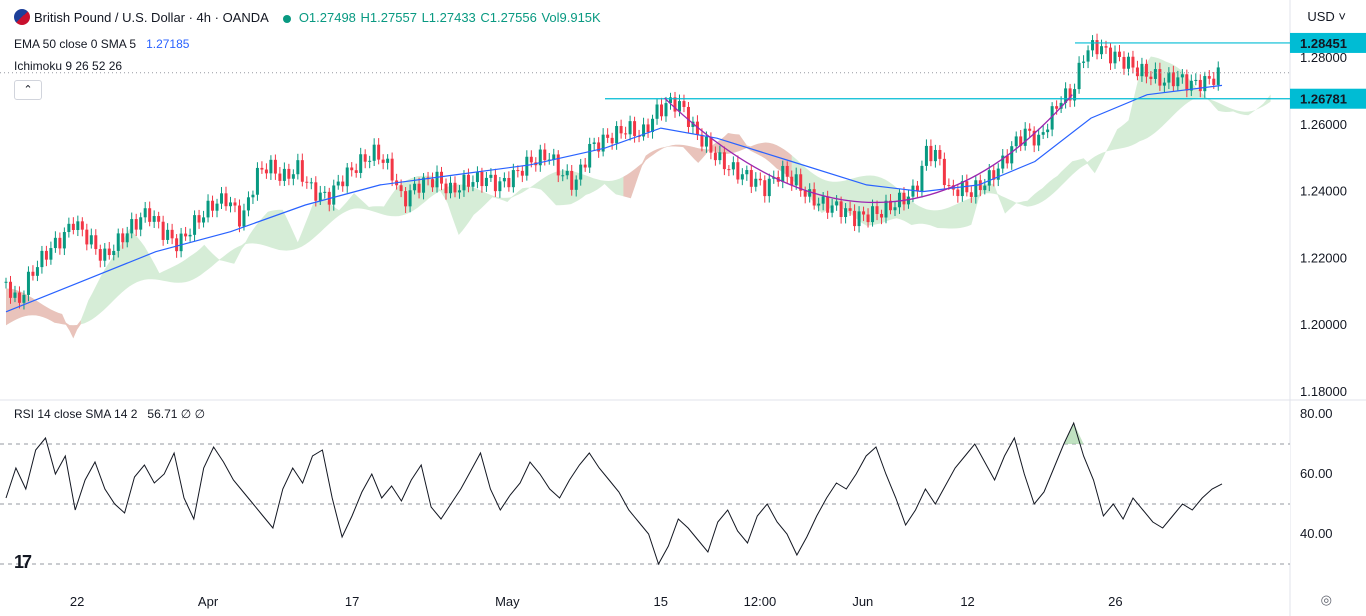  I want to click on chevron-up-icon: ⌃, so click(28, 90).